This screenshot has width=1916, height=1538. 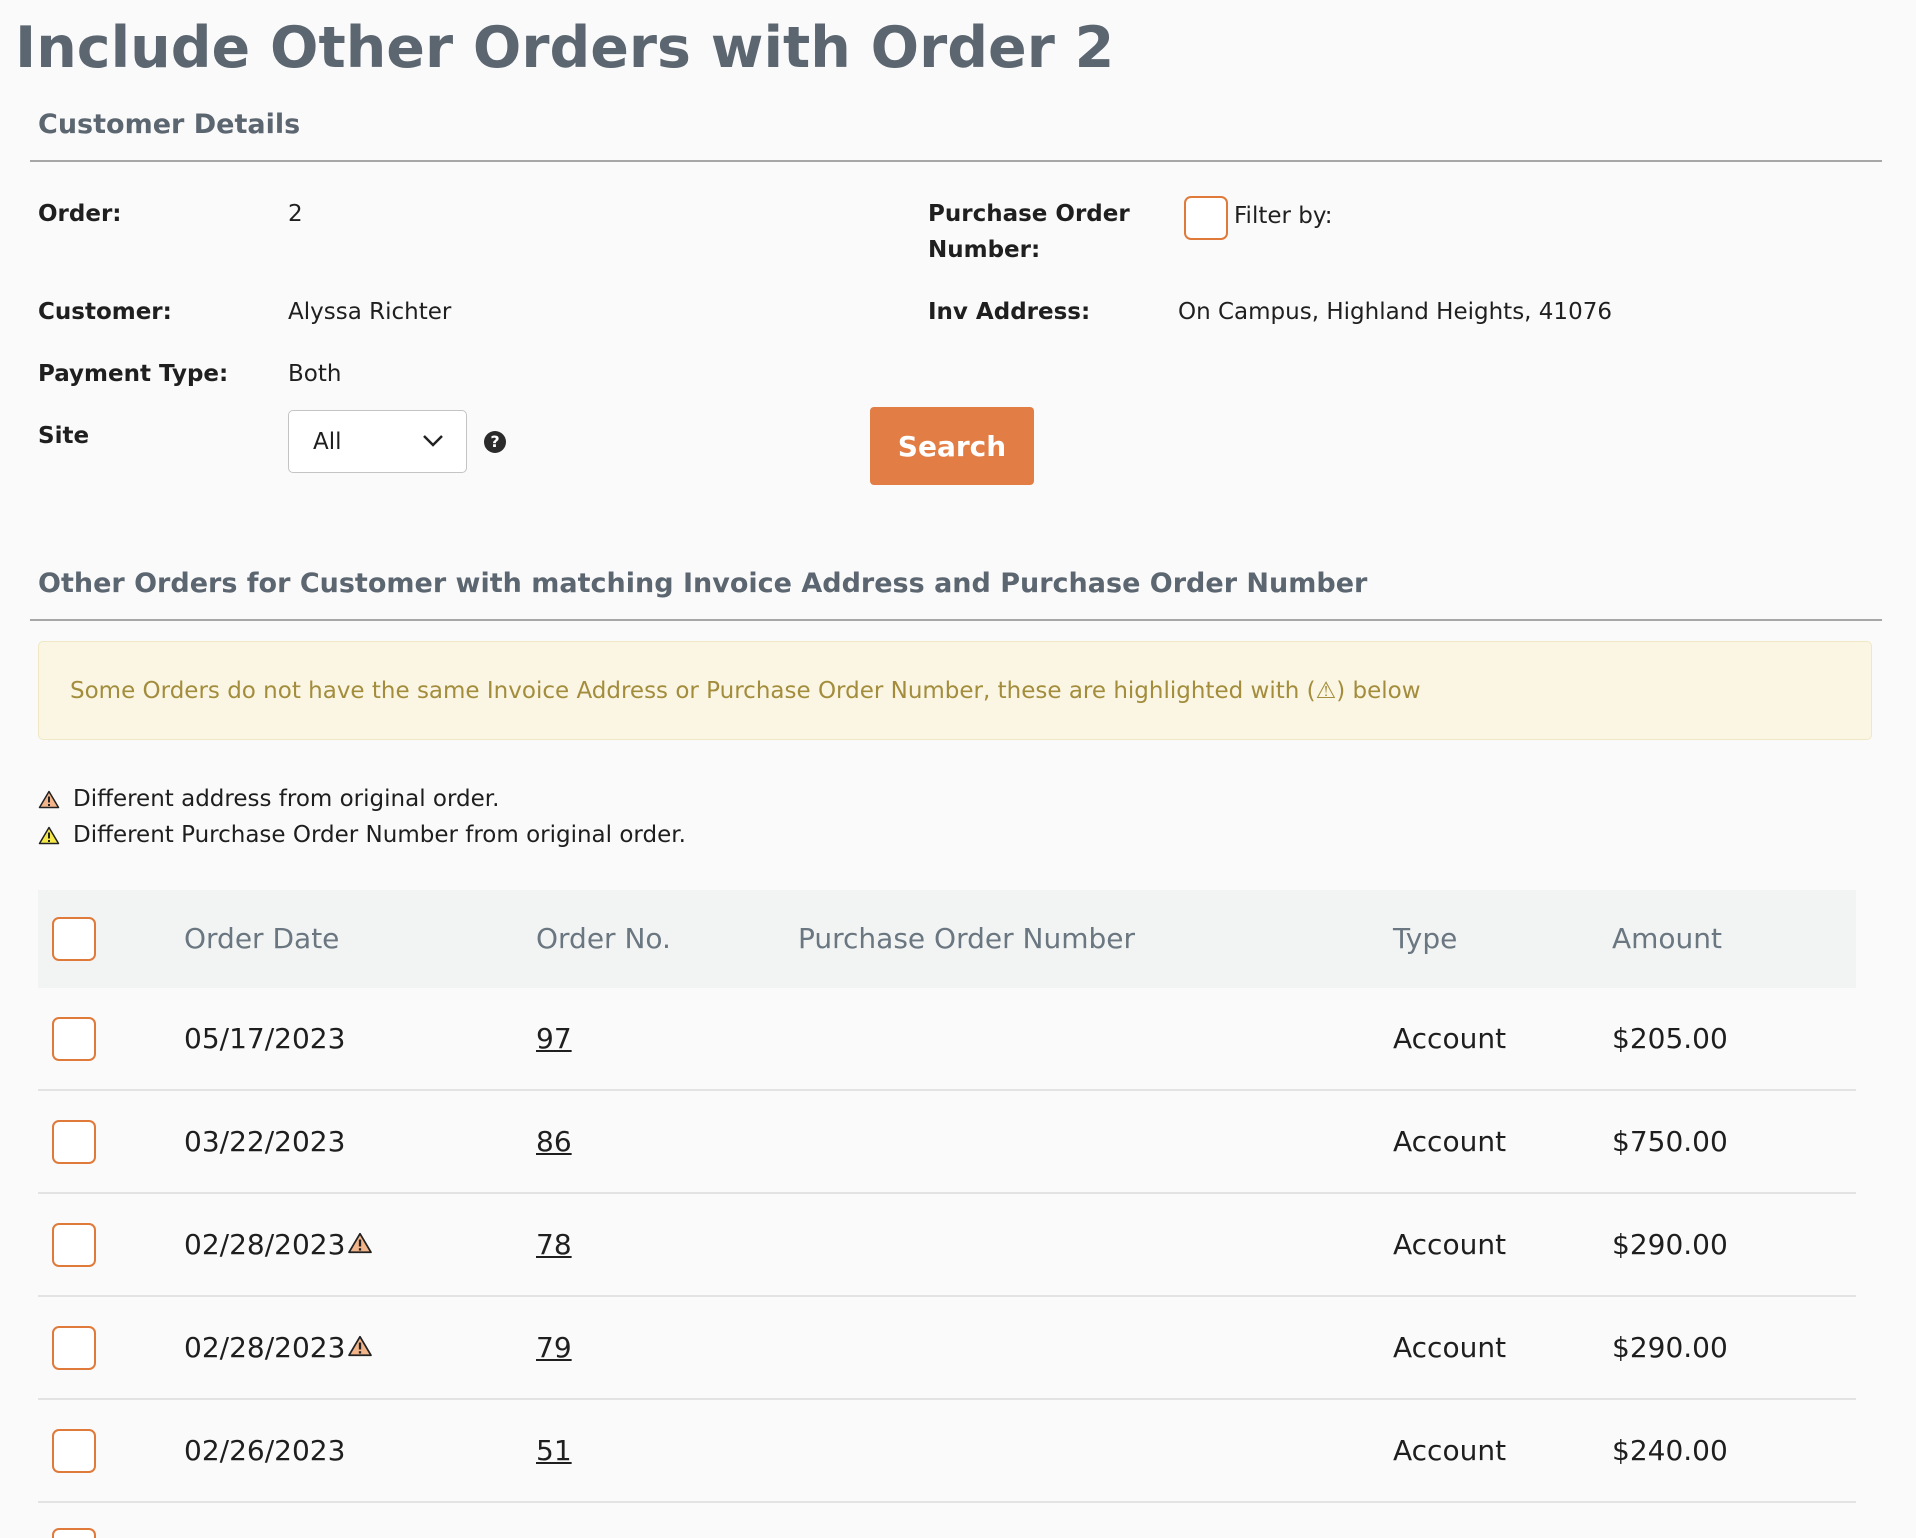 What do you see at coordinates (1395, 312) in the screenshot?
I see `inv-address-value: On Campus, Highland Heights, 41076` at bounding box center [1395, 312].